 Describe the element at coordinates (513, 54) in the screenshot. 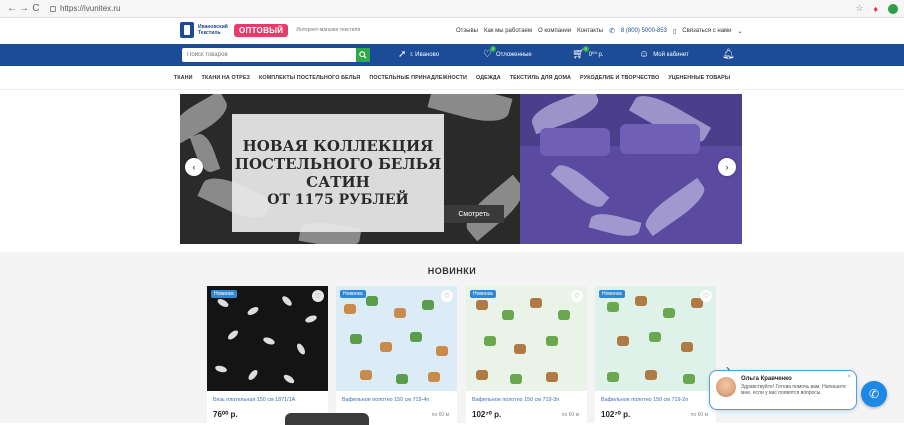

I see `deferred-label: Отложенные` at that location.